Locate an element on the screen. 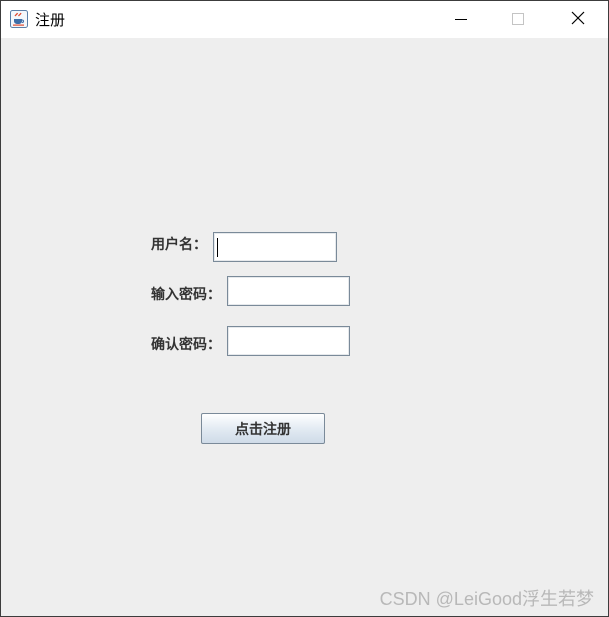 This screenshot has height=617, width=609. close-icon is located at coordinates (578, 19).